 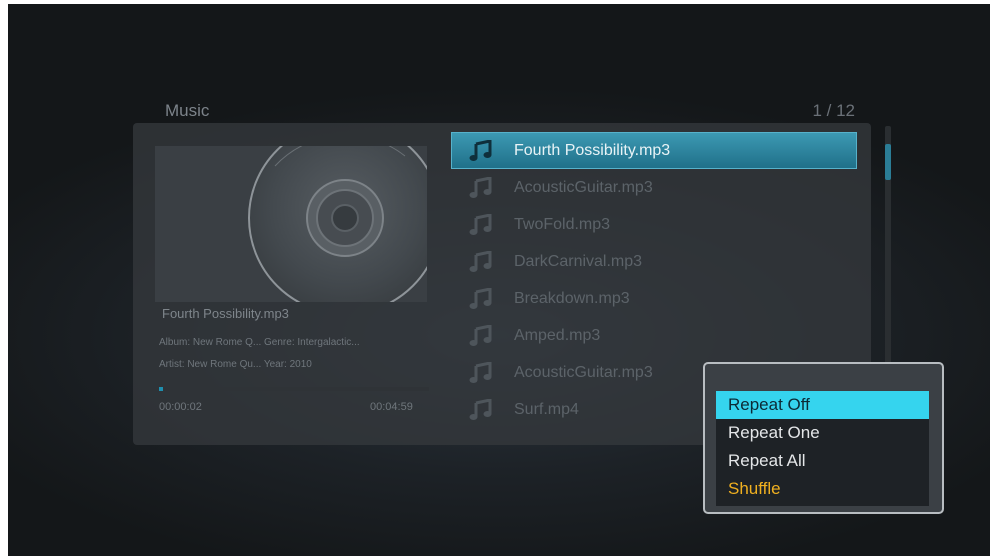 I want to click on file-item: Breakdown.mp3, so click(x=654, y=298).